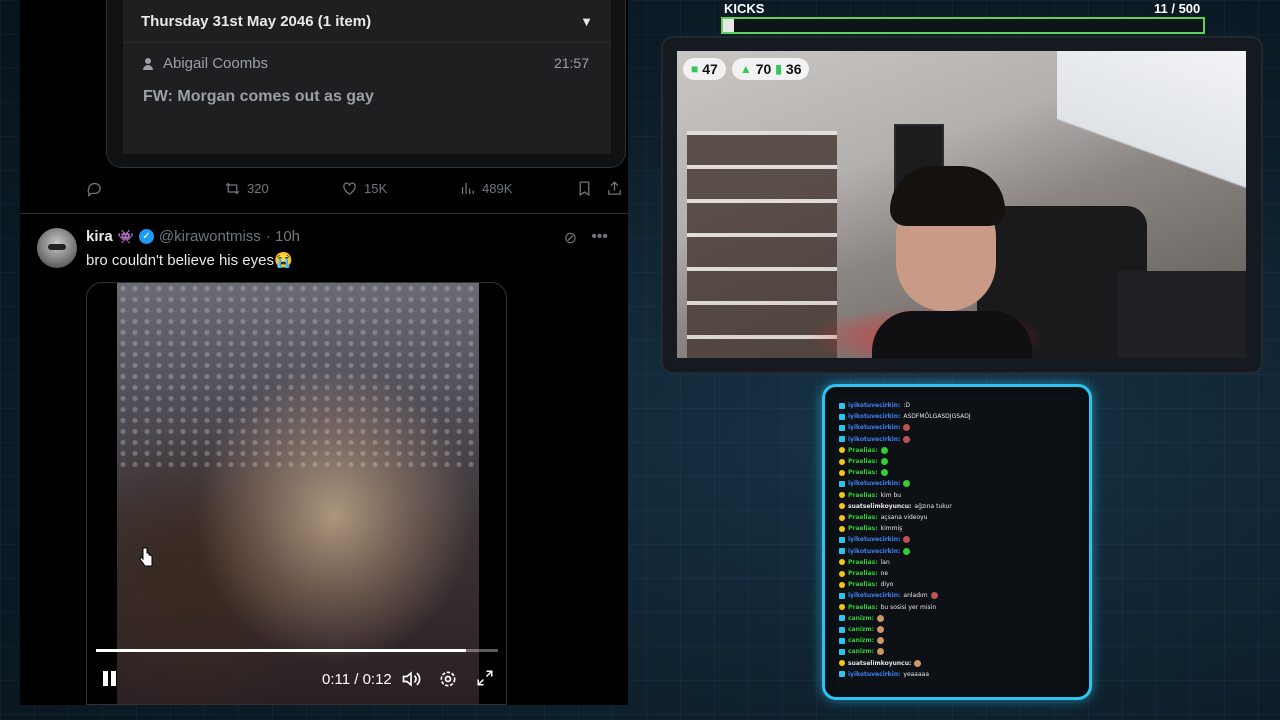 The height and width of the screenshot is (720, 1280). Describe the element at coordinates (246, 188) in the screenshot. I see `retweet-button: 320` at that location.